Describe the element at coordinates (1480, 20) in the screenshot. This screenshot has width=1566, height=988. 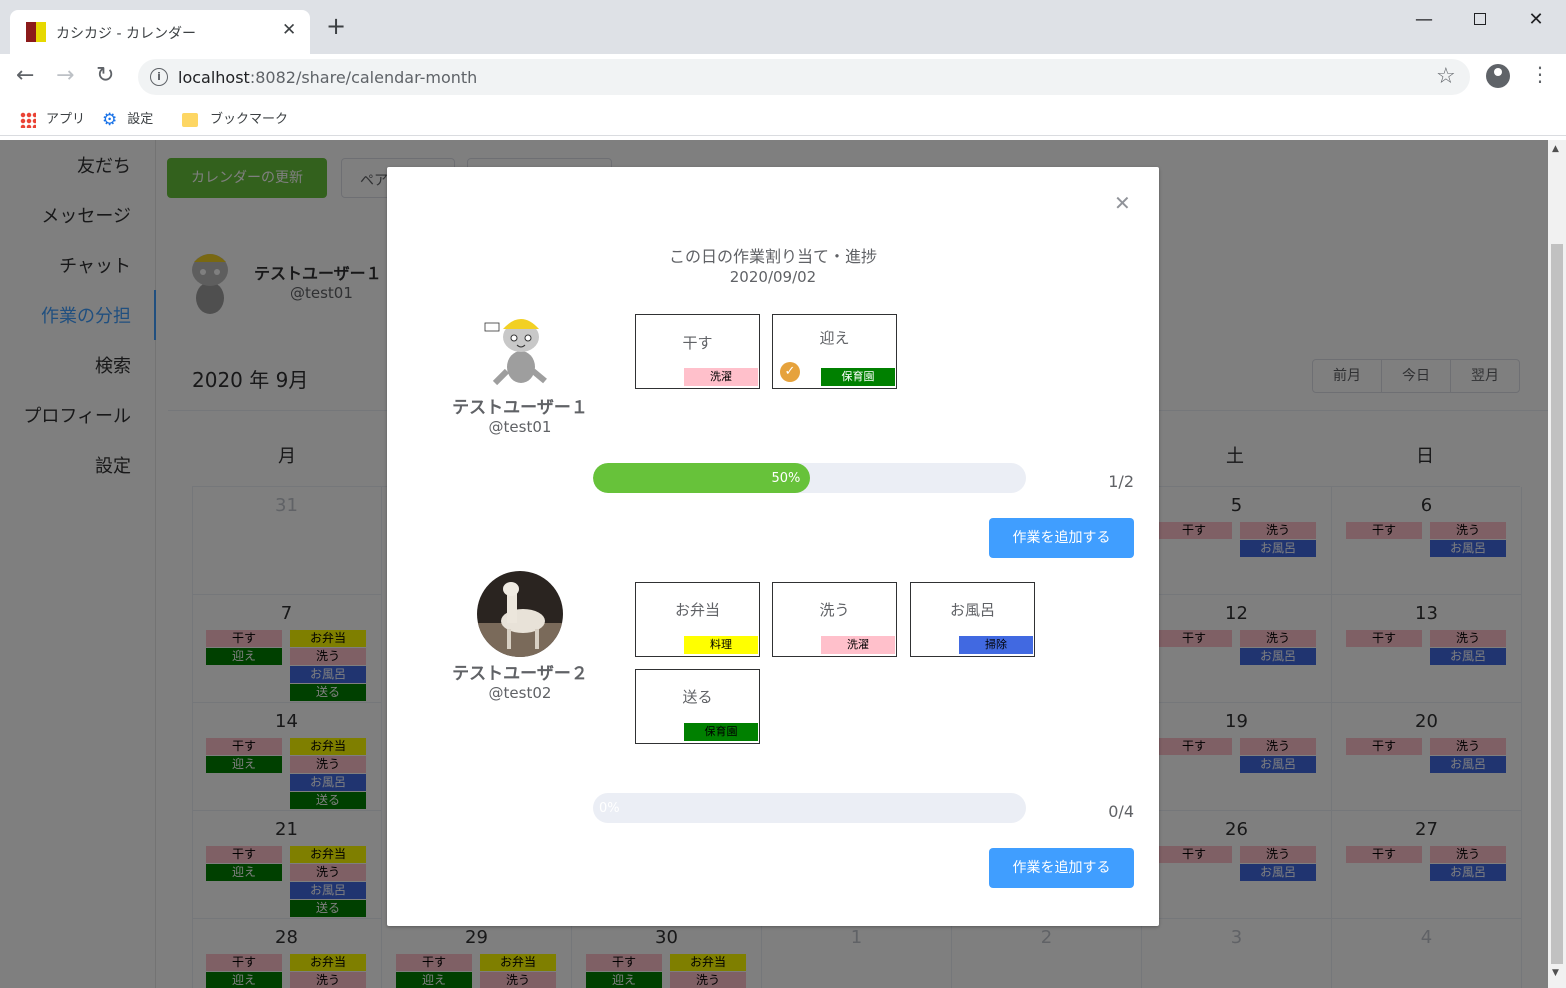
I see `window-maximize-icon` at that location.